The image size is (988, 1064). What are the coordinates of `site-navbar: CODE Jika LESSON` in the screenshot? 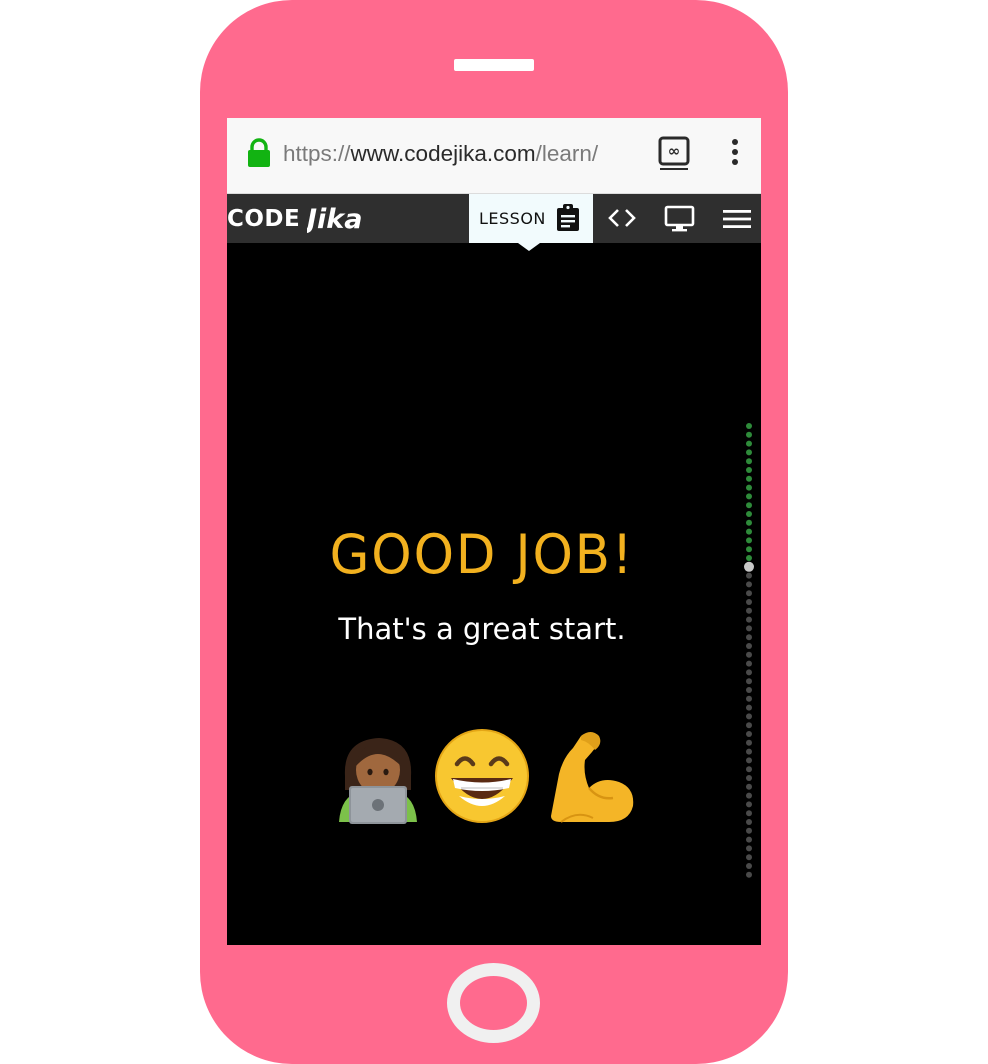 It's located at (494, 218).